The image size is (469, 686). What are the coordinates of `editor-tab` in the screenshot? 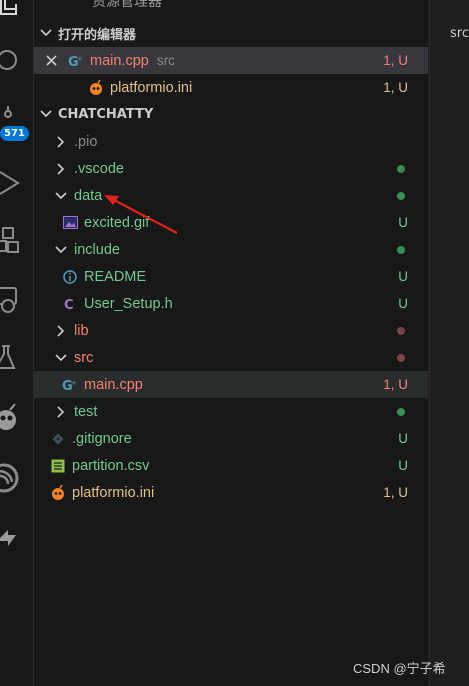 It's located at (449, 3).